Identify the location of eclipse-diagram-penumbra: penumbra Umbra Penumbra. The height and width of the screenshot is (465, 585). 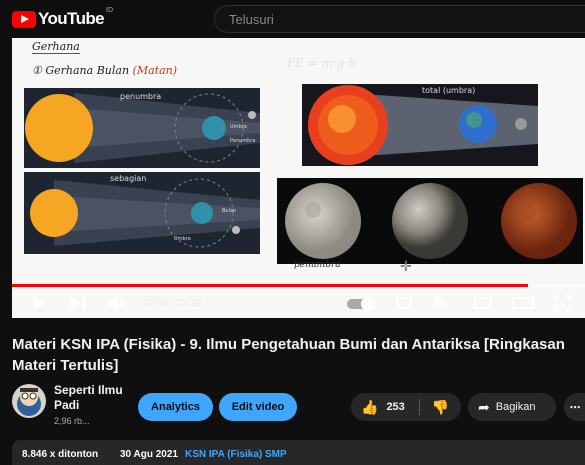
(142, 128).